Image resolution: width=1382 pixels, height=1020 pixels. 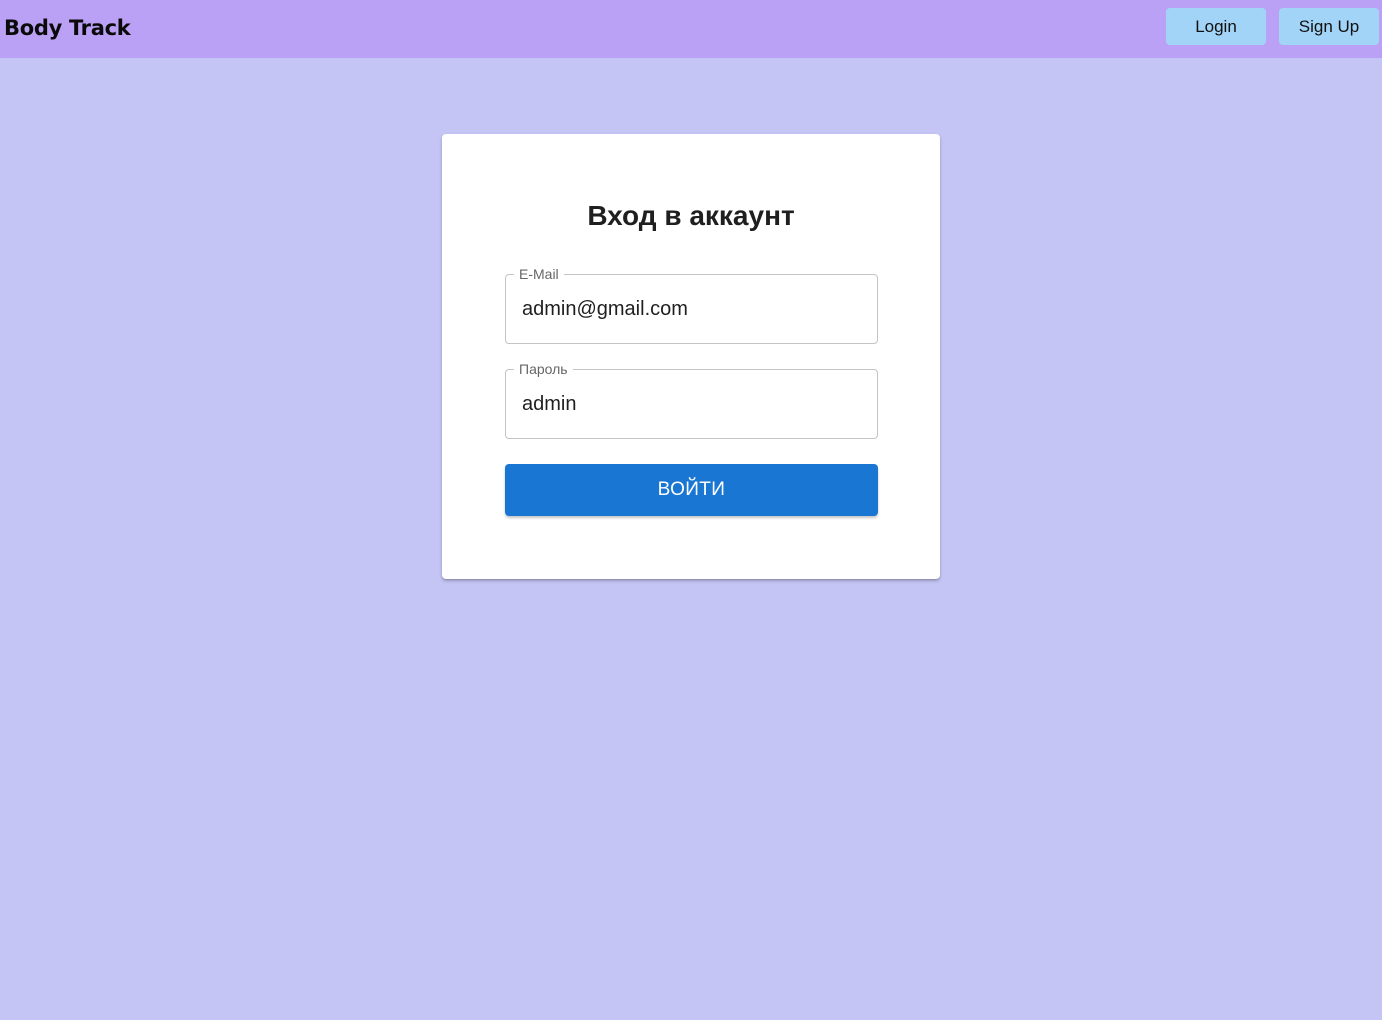 What do you see at coordinates (1329, 26) in the screenshot?
I see `signup-nav-button: Sign Up` at bounding box center [1329, 26].